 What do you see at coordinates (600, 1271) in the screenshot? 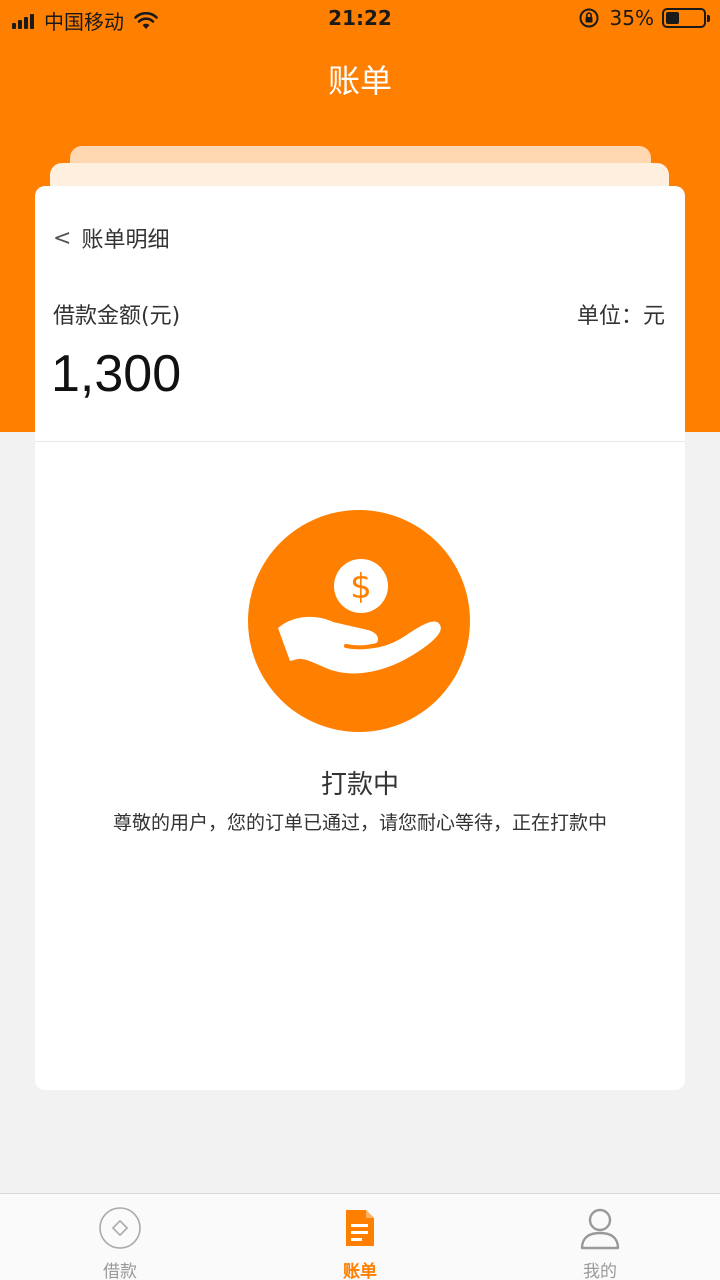
I see `tab-mine-label: 我的` at bounding box center [600, 1271].